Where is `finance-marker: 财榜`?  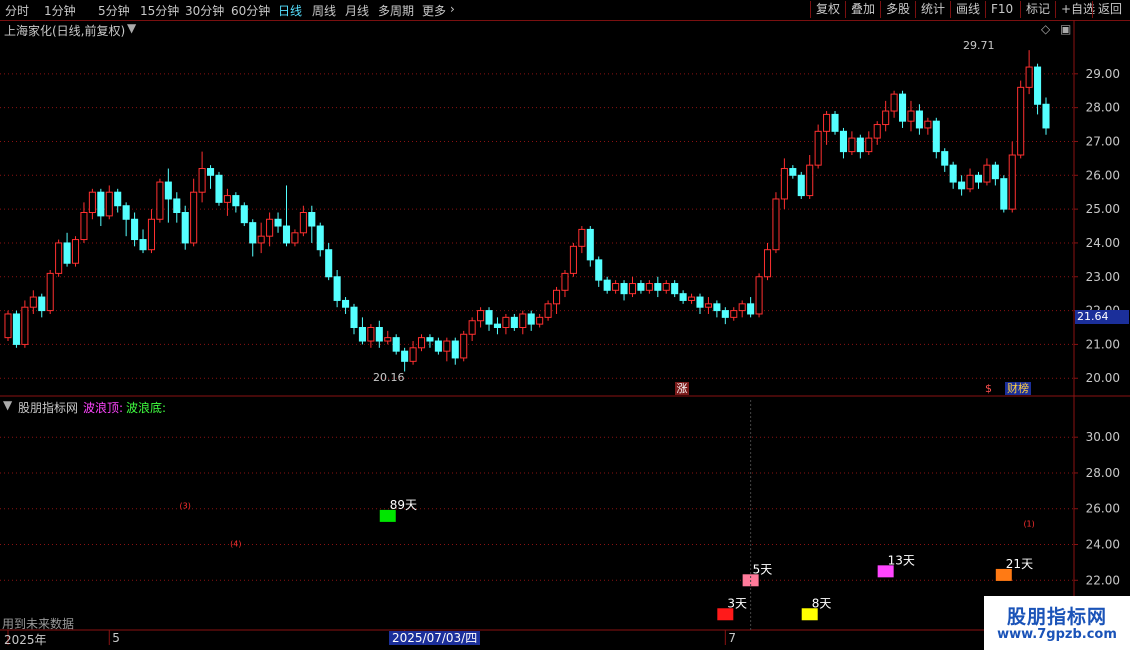 finance-marker: 财榜 is located at coordinates (1018, 388).